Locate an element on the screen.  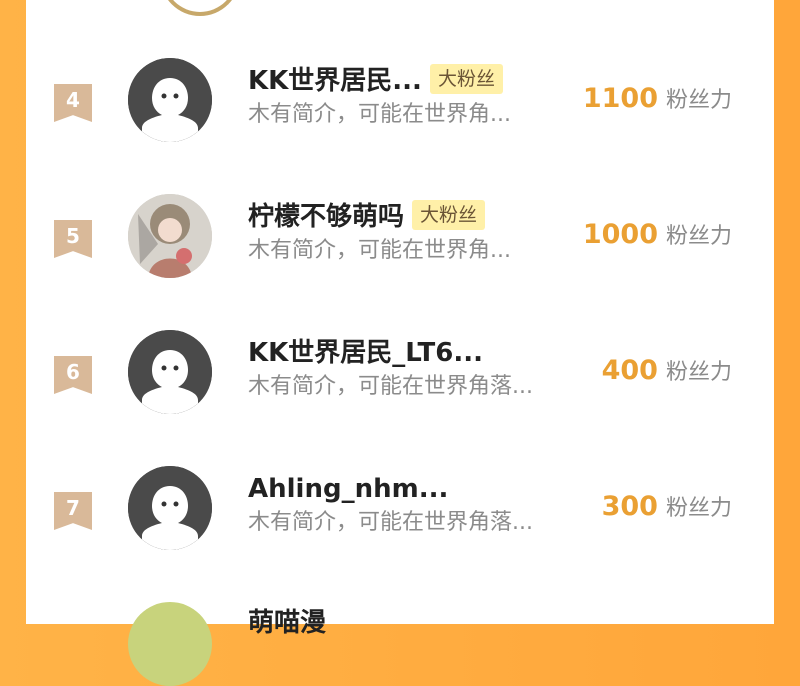
list-item: 6 KK世界居民_LT6... 木有简介，可能在世界角落... 400 粉丝力 is located at coordinates (400, 385).